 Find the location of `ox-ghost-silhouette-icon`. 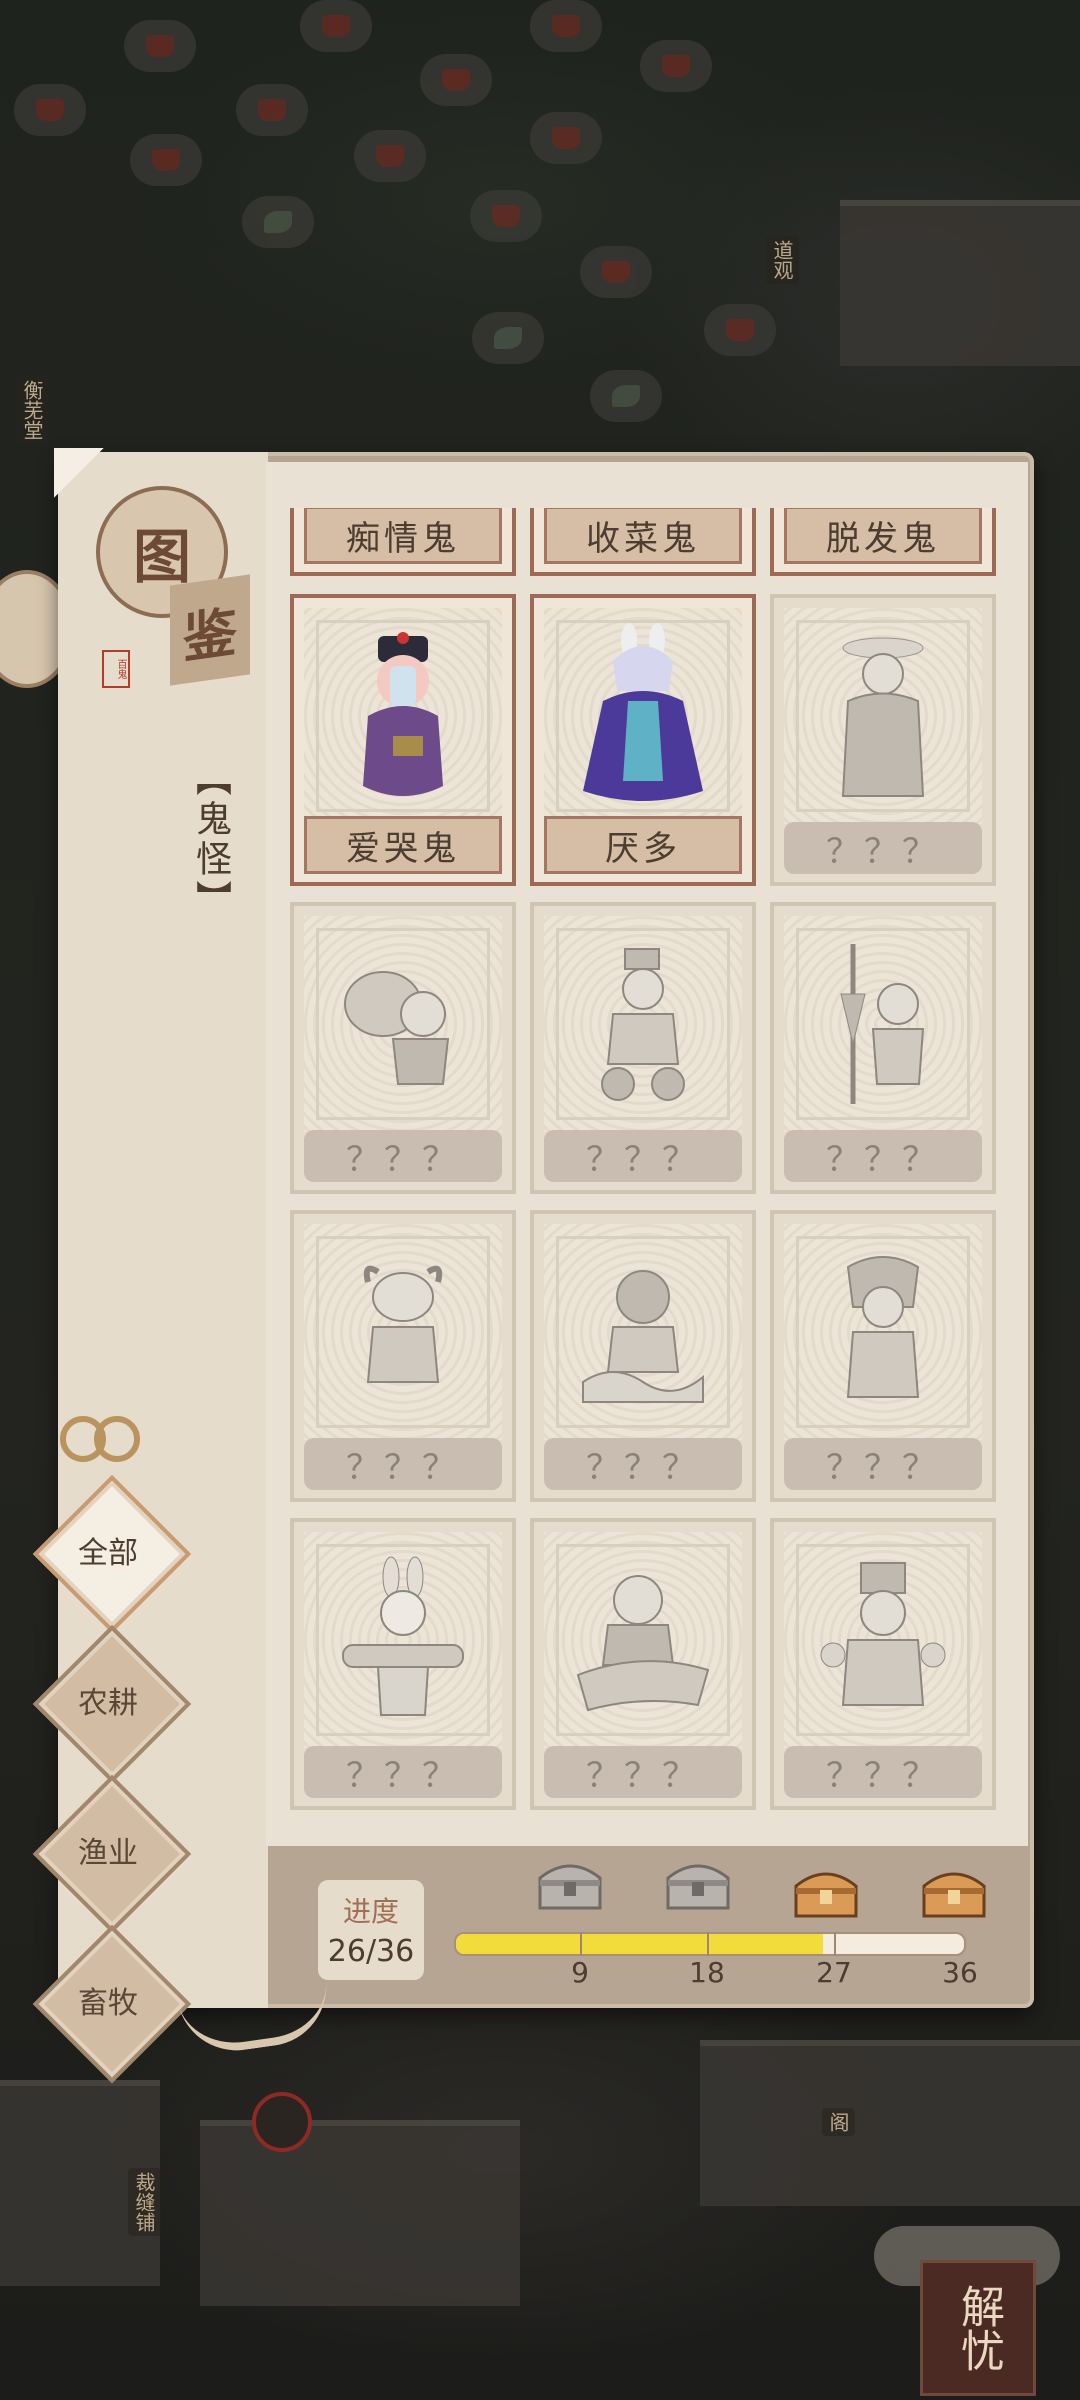

ox-ghost-silhouette-icon is located at coordinates (403, 1324).